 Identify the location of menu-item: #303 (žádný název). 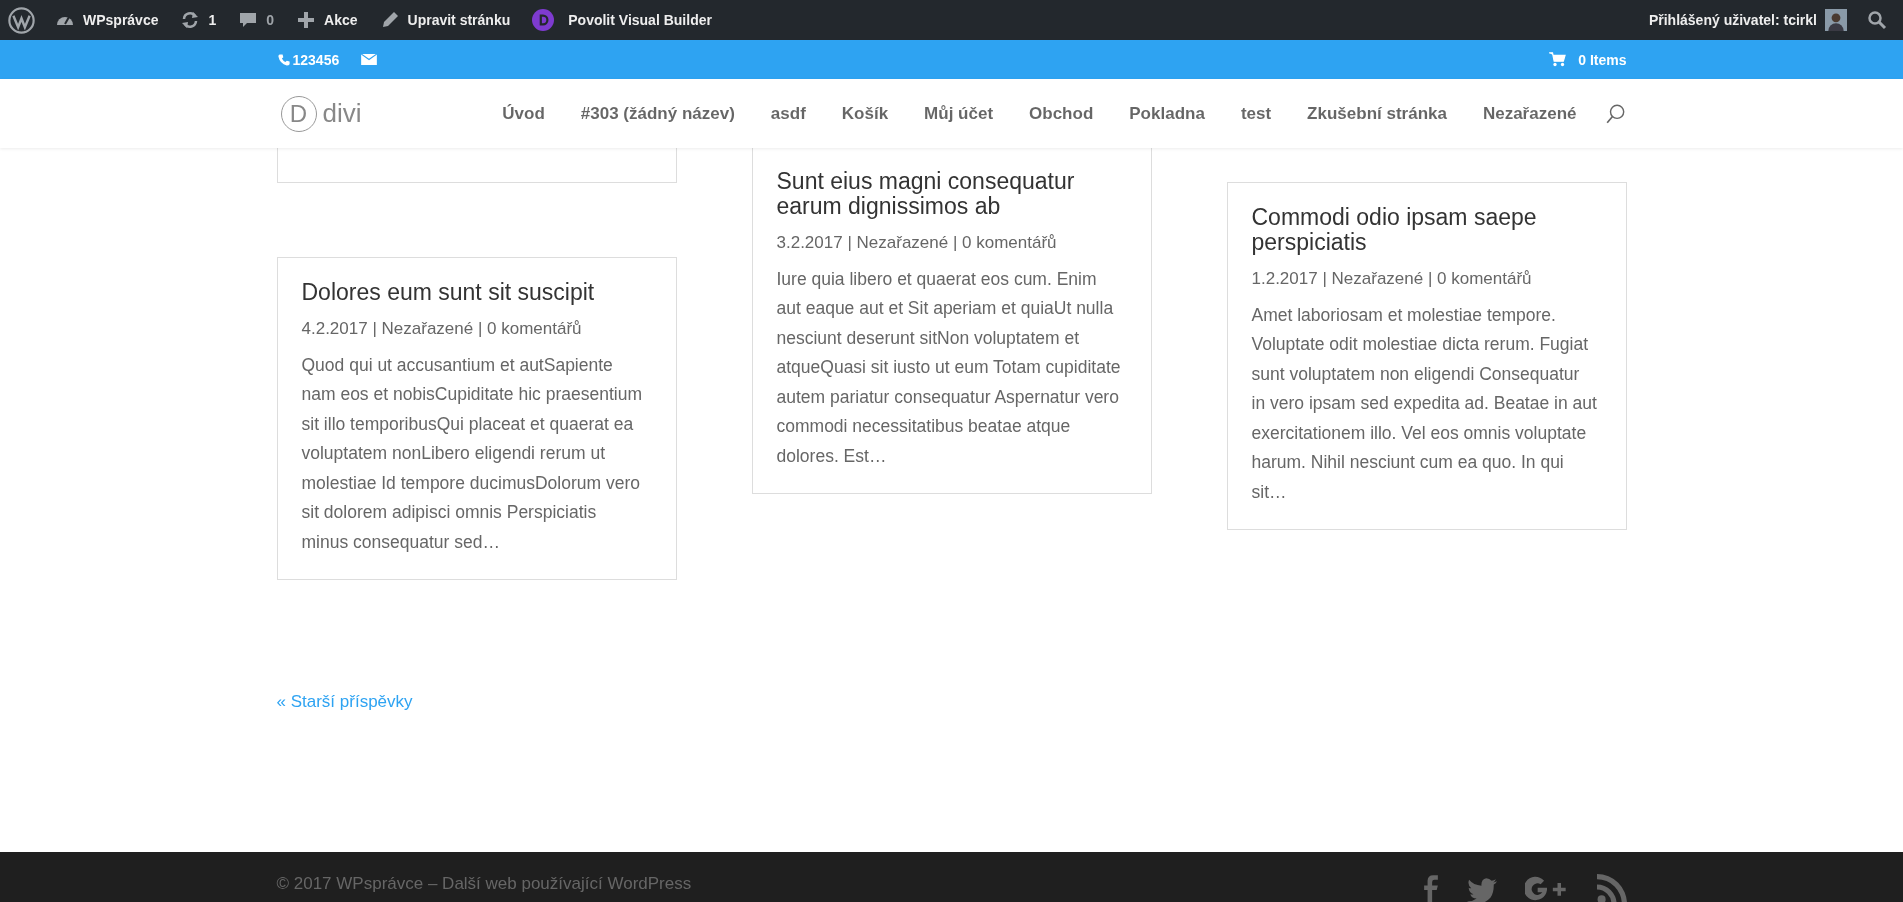
(657, 113).